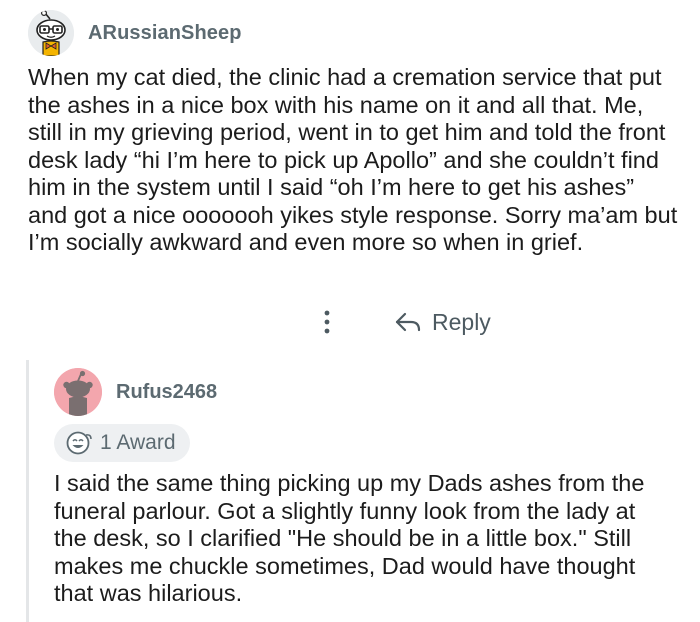  I want to click on default-snoo-avatar-icon, so click(78, 392).